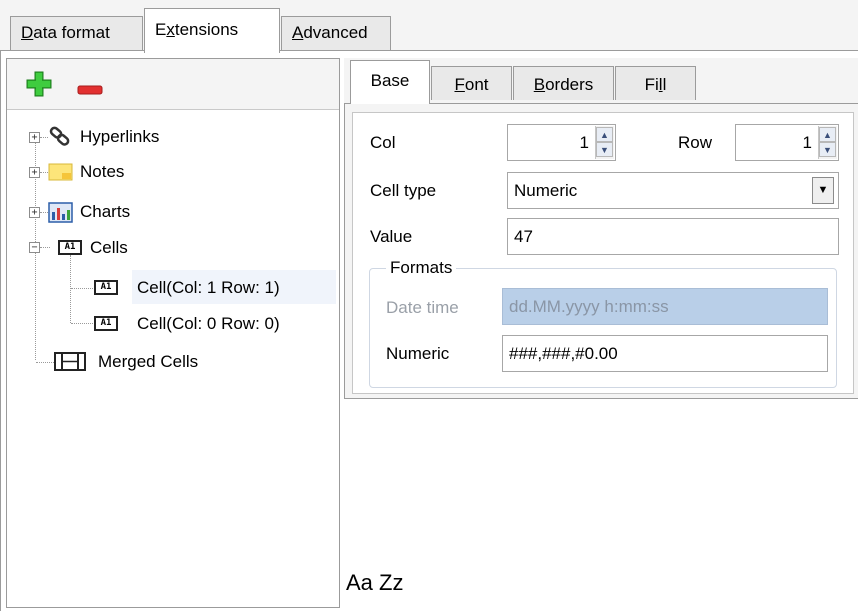 Image resolution: width=858 pixels, height=611 pixels. I want to click on expand-hyperlinks-icon: +, so click(34, 137).